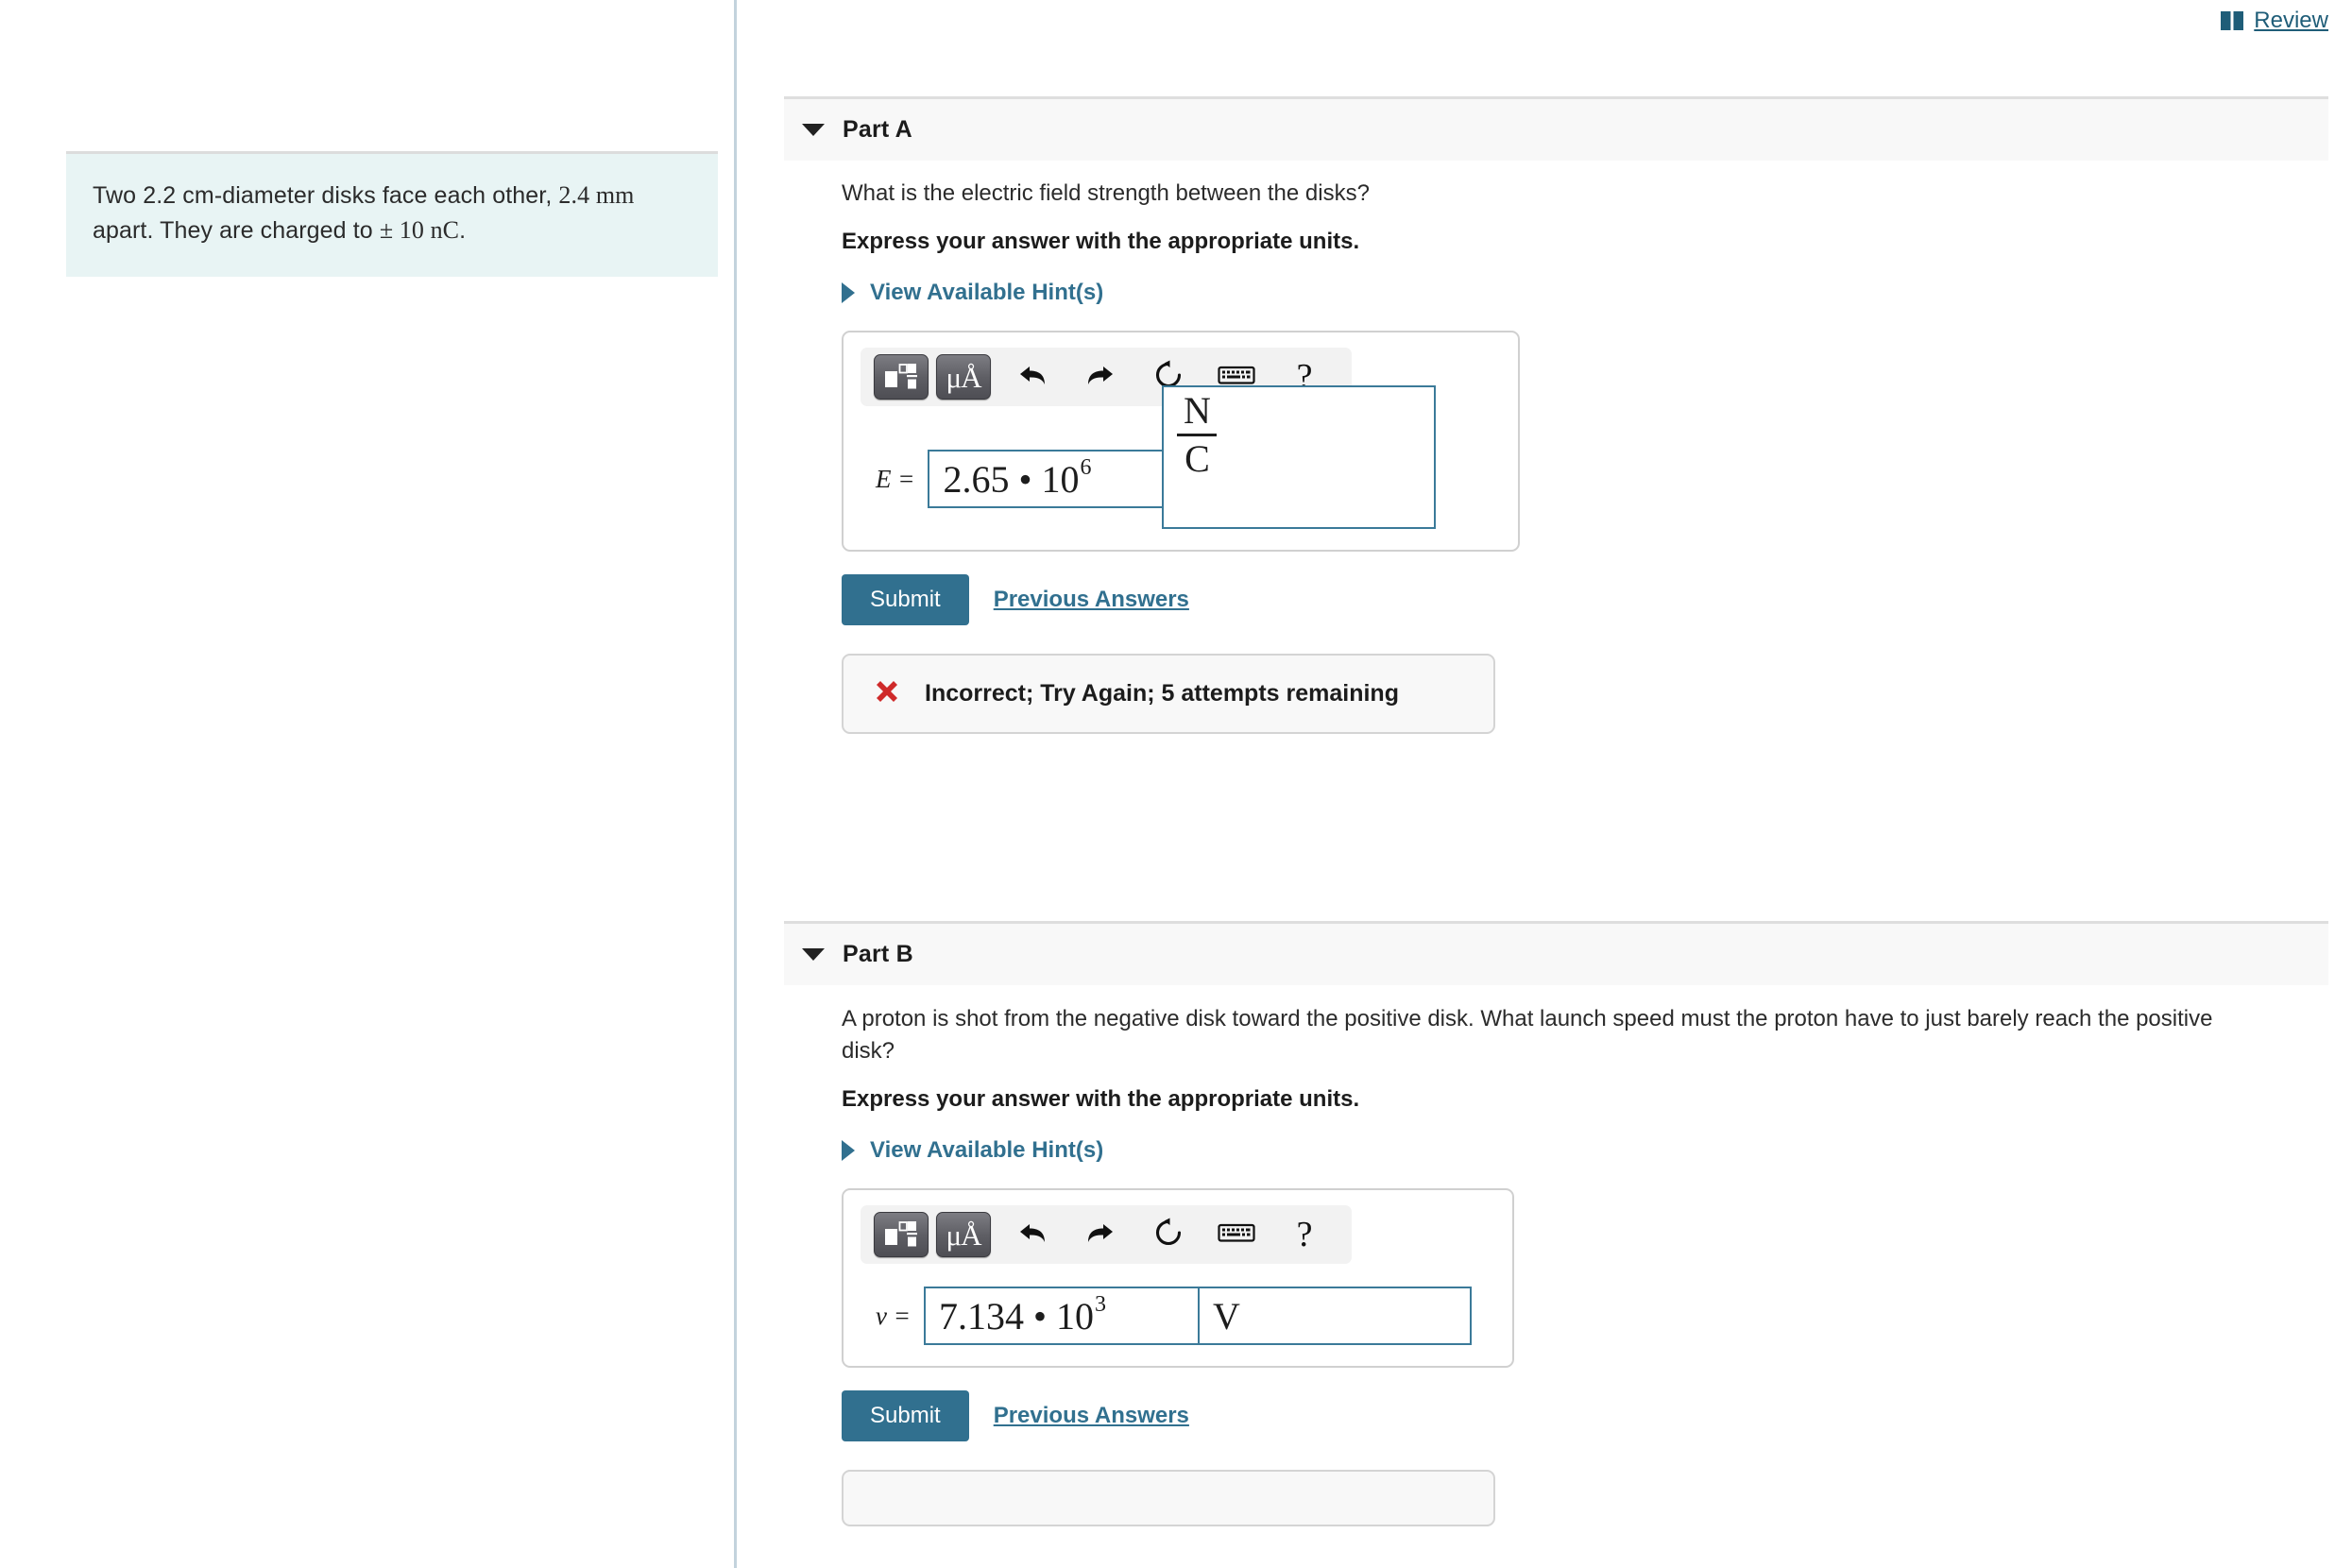 The width and height of the screenshot is (2352, 1568). What do you see at coordinates (596, 195) in the screenshot?
I see `problem-text-math-1: 2.4 mm` at bounding box center [596, 195].